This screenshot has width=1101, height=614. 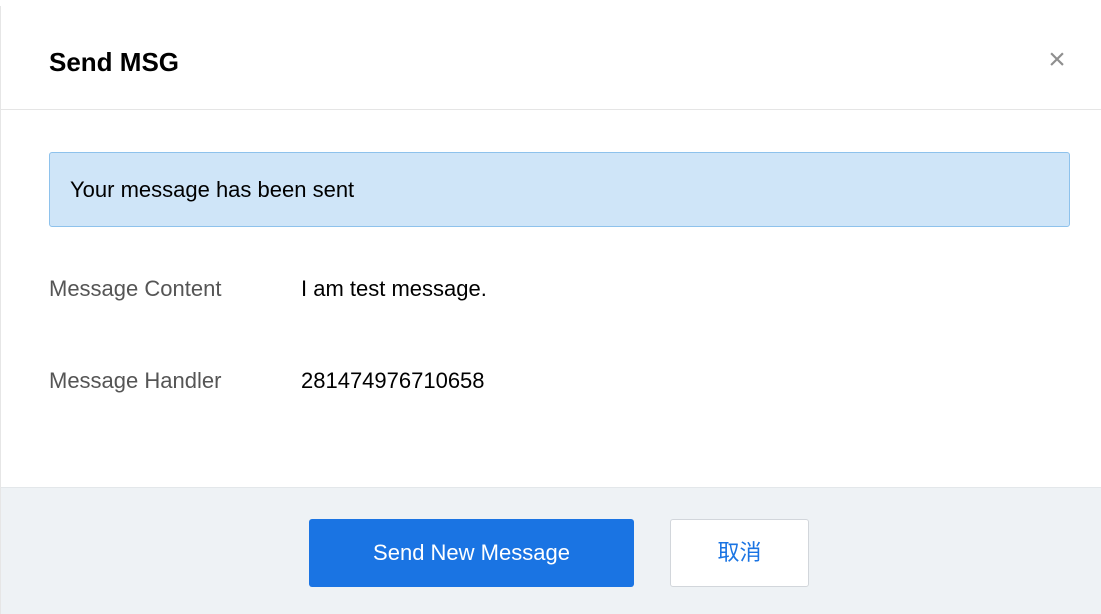 What do you see at coordinates (135, 288) in the screenshot?
I see `message-content-label: Message Content` at bounding box center [135, 288].